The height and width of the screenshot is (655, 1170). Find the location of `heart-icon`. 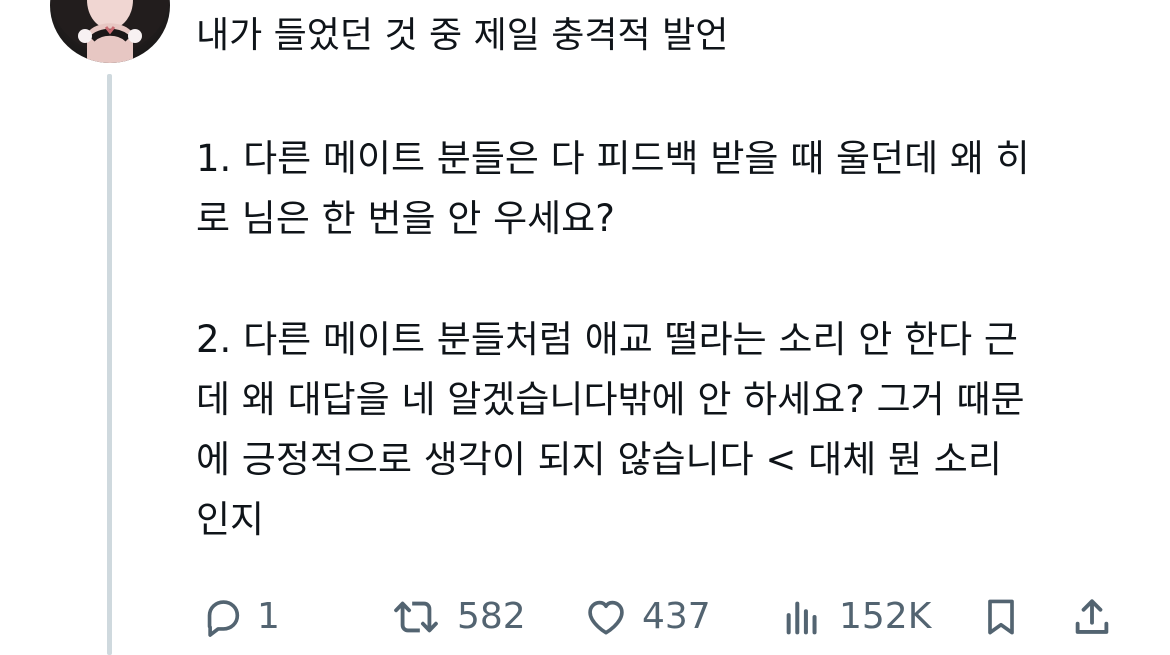

heart-icon is located at coordinates (606, 617).